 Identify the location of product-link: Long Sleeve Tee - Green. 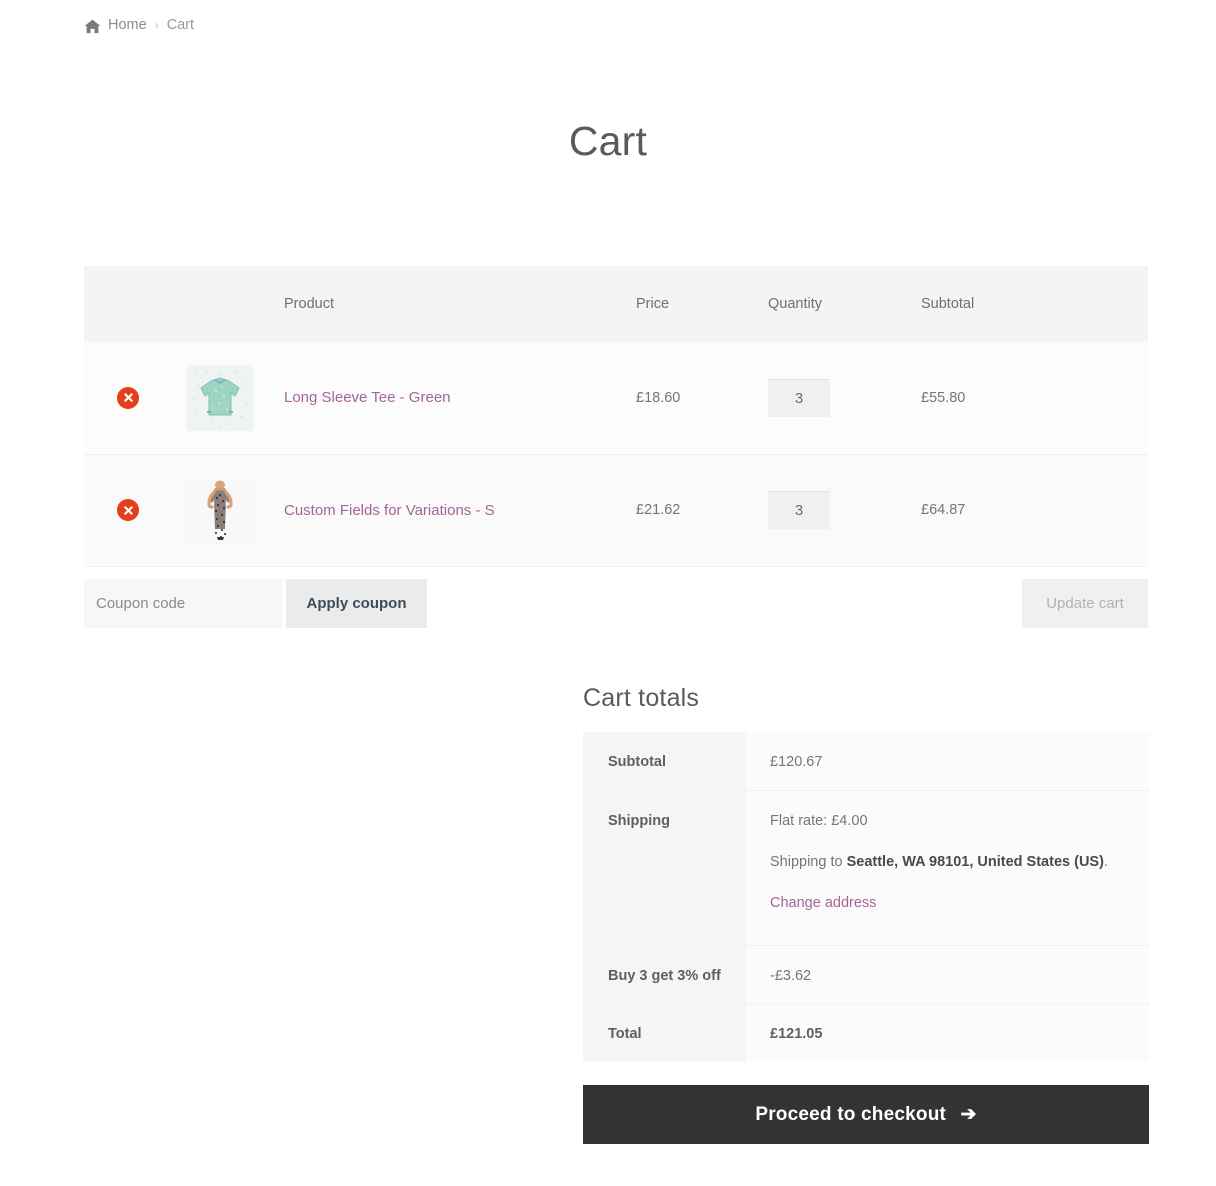
(367, 397).